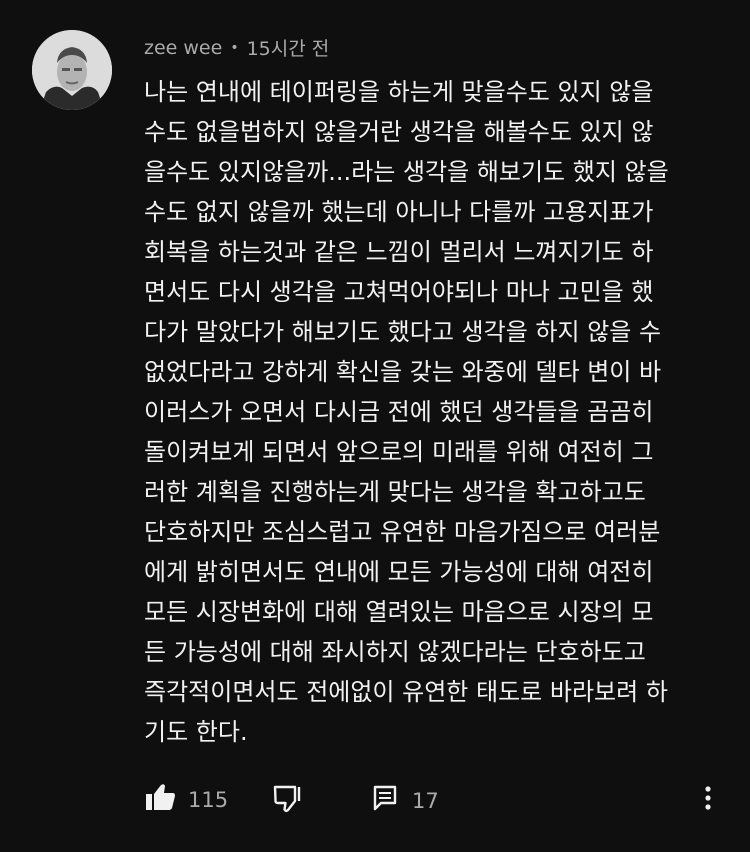 The width and height of the screenshot is (750, 852). I want to click on comment-line: 면서도 다시 생각을 고쳐먹어야되나 마나 고민을 했, so click(399, 292).